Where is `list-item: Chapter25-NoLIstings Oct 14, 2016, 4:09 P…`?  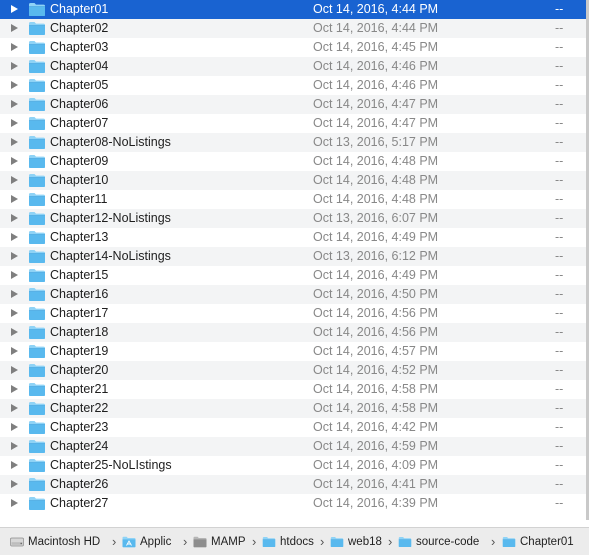 list-item: Chapter25-NoLIstings Oct 14, 2016, 4:09 P… is located at coordinates (293, 465).